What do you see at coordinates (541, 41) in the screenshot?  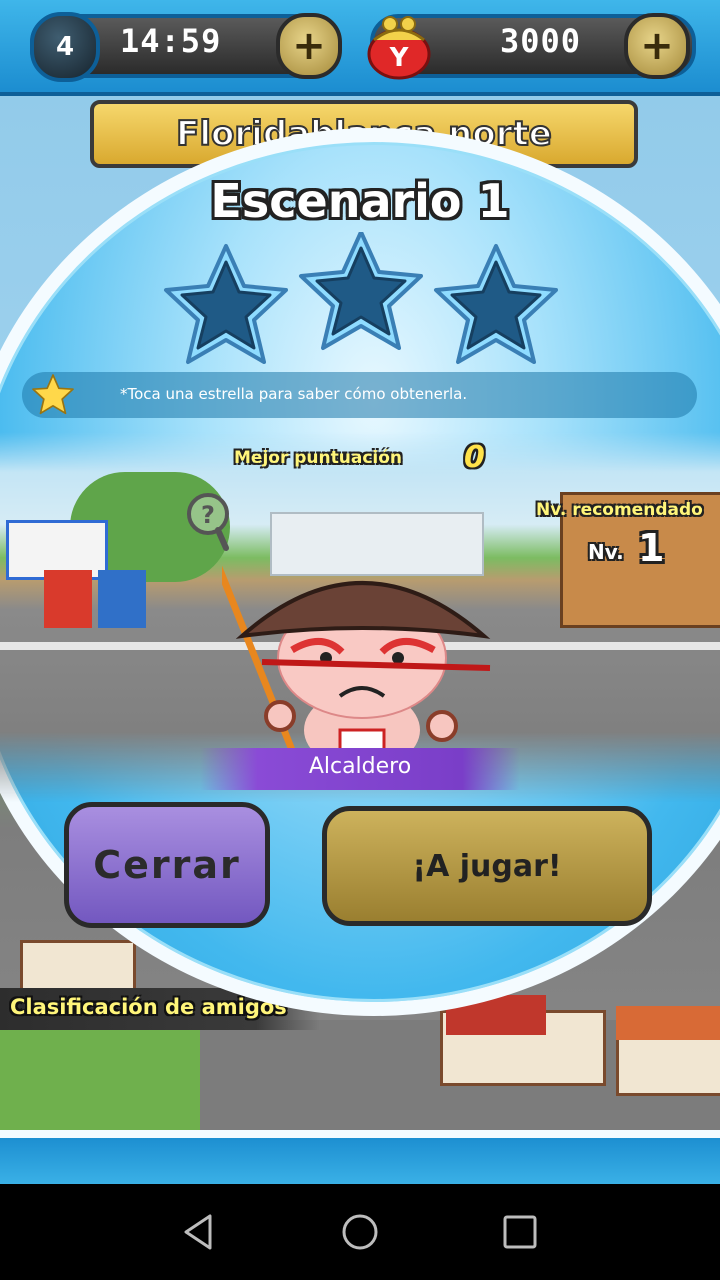 I see `money-amount: 3000` at bounding box center [541, 41].